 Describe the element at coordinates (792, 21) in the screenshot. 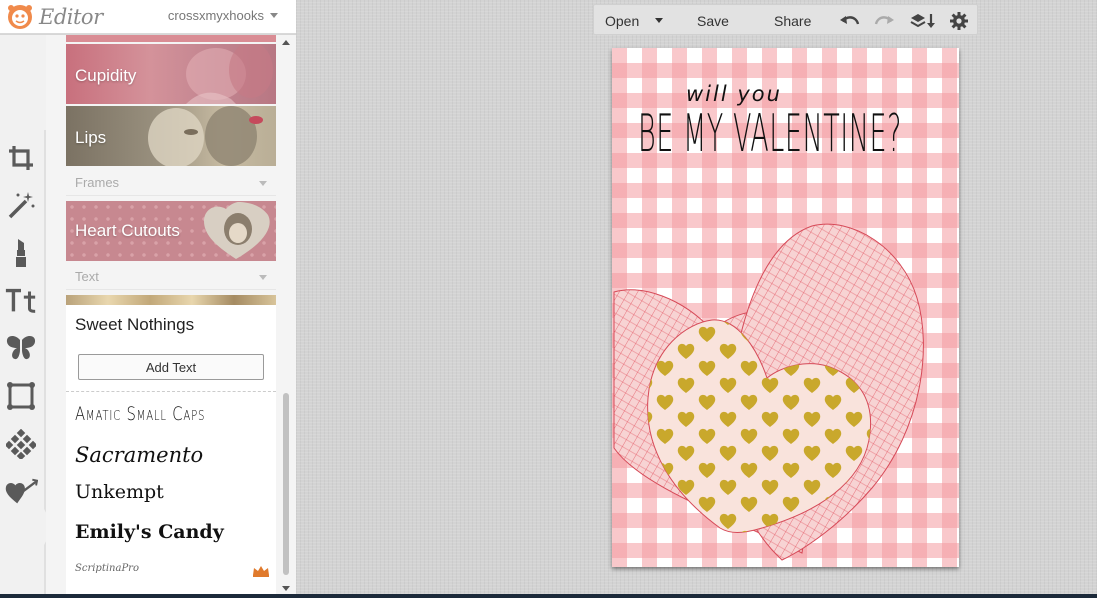

I see `share-button: Share` at that location.